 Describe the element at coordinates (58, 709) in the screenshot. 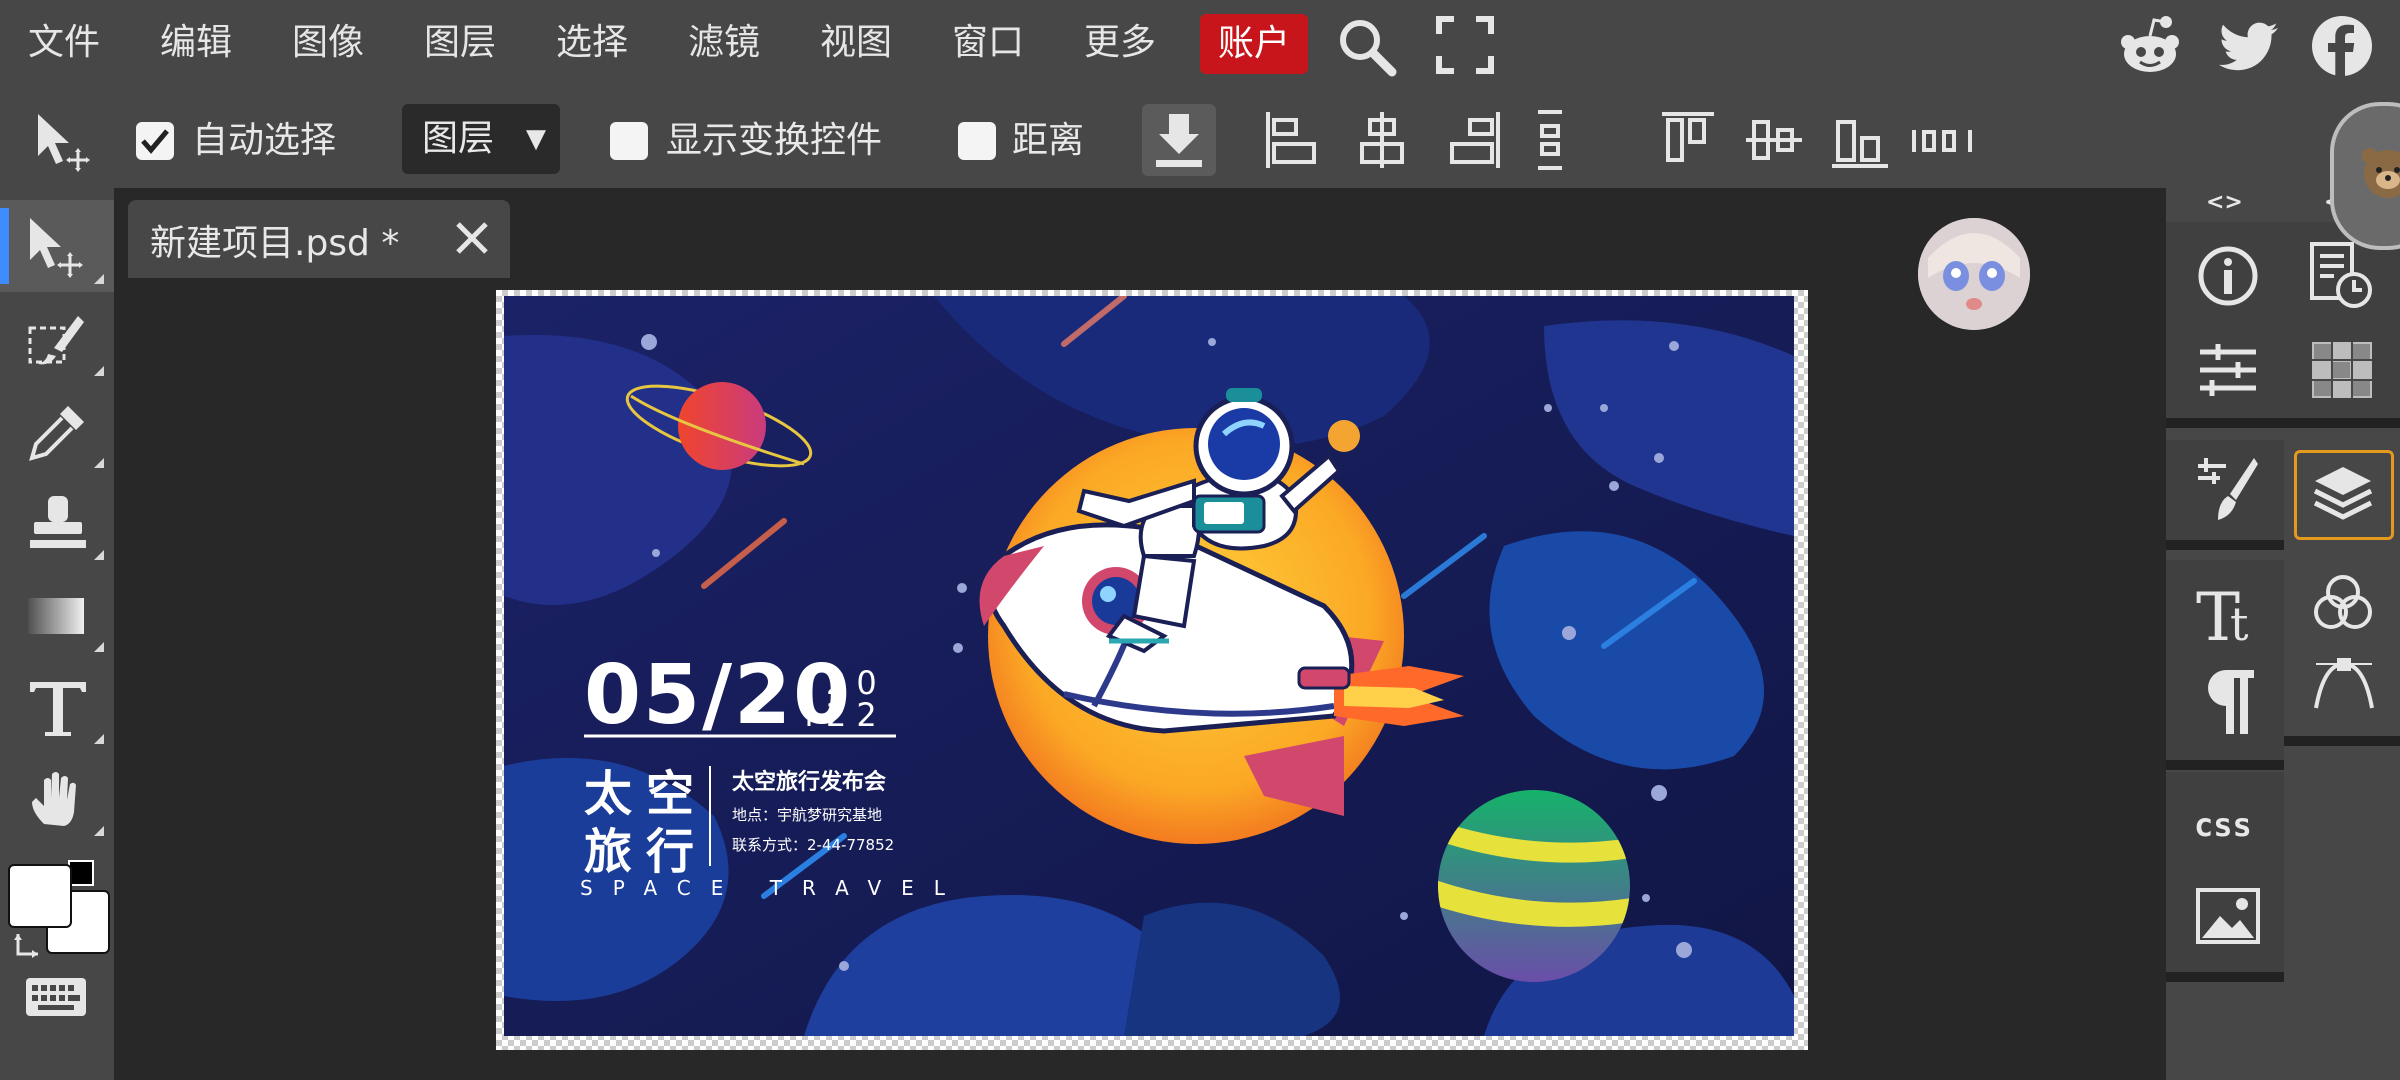

I see `text-icon` at that location.